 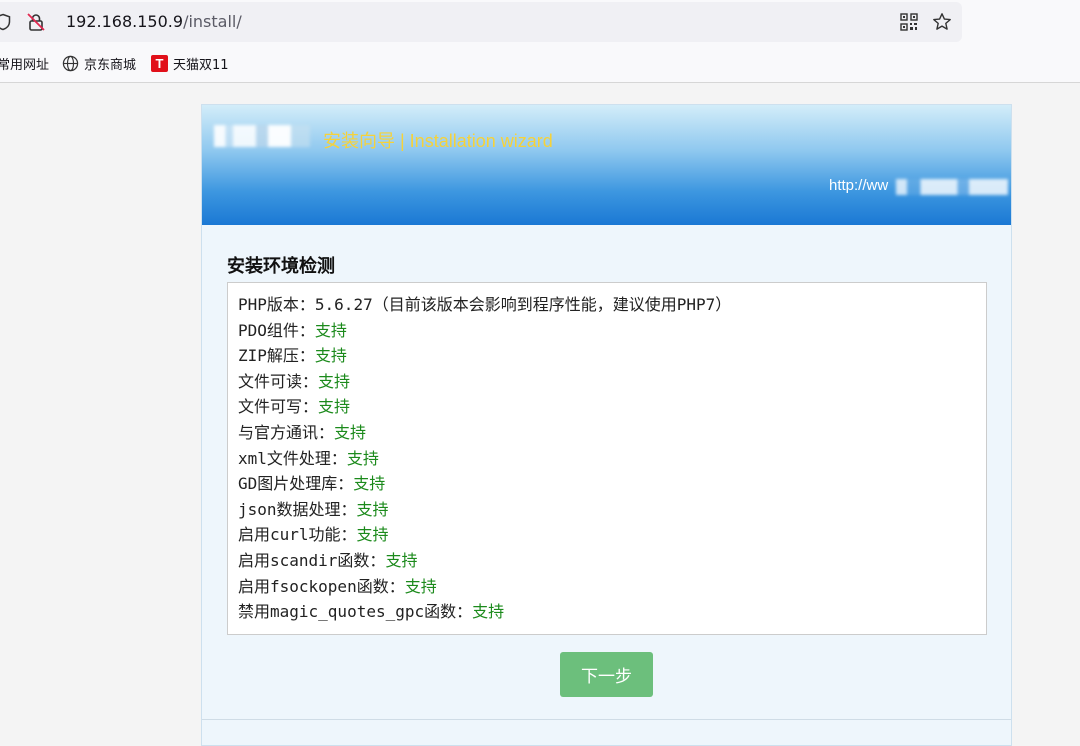 I want to click on check-label: GD图片处理库：, so click(x=296, y=484).